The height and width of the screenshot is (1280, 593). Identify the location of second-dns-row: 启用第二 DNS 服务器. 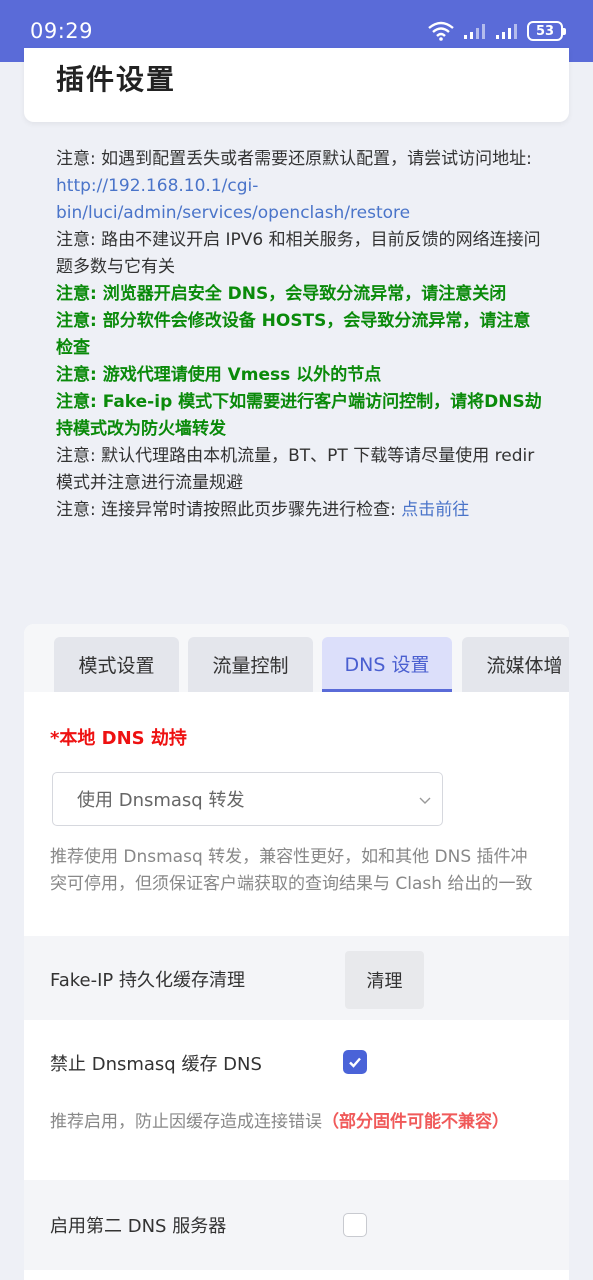
(296, 1225).